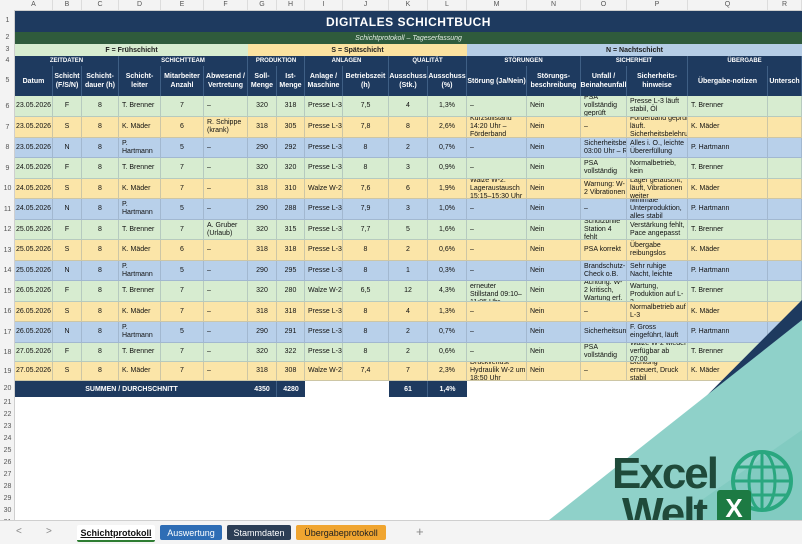 This screenshot has width=802, height=544. What do you see at coordinates (657, 271) in the screenshot?
I see `table-cell: Sehr ruhige Nacht, leichte` at bounding box center [657, 271].